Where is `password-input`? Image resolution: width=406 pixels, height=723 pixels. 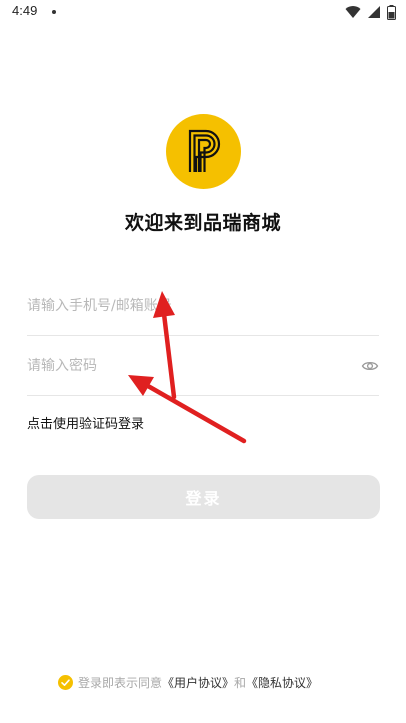
password-input is located at coordinates (187, 366).